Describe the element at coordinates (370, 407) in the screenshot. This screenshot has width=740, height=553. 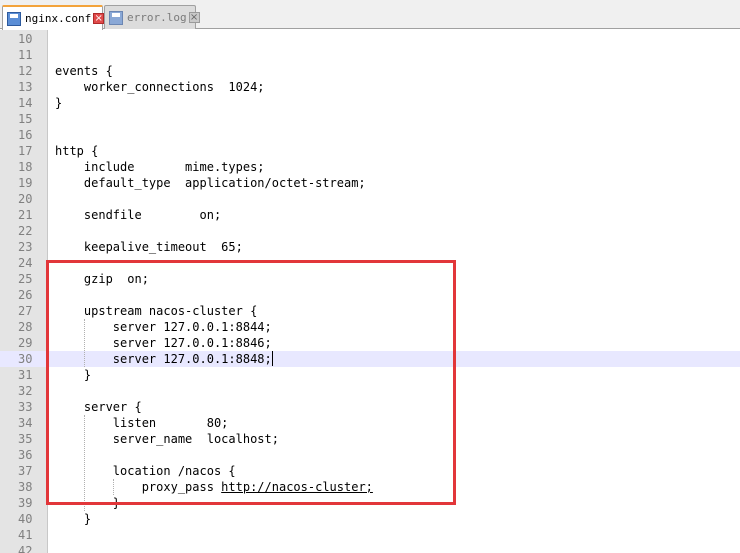
I see `code-line: 33 server {` at that location.